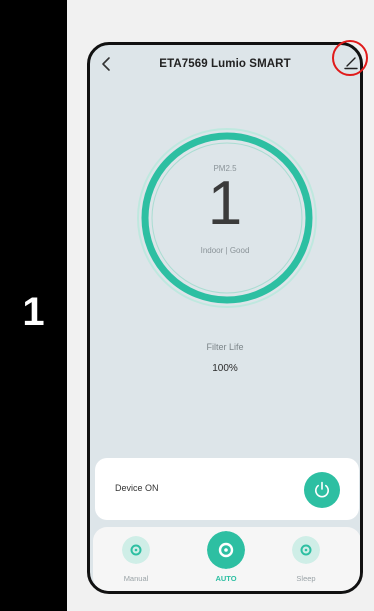 This screenshot has width=374, height=611. I want to click on mode-auto-label: AUTO, so click(226, 578).